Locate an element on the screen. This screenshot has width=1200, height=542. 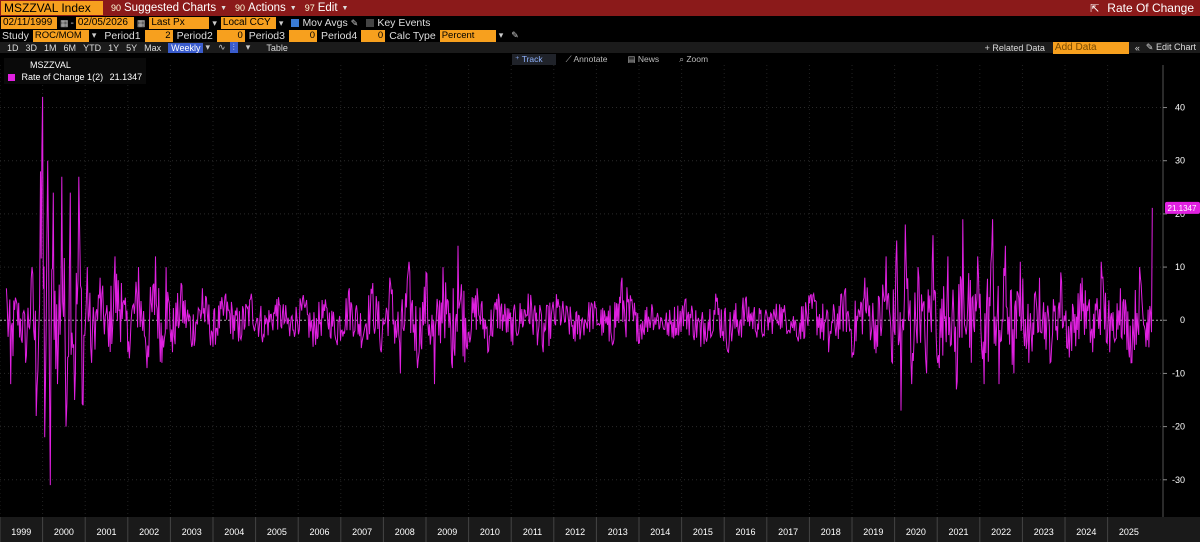
timeframe-3d: 3D is located at coordinates (32, 48).